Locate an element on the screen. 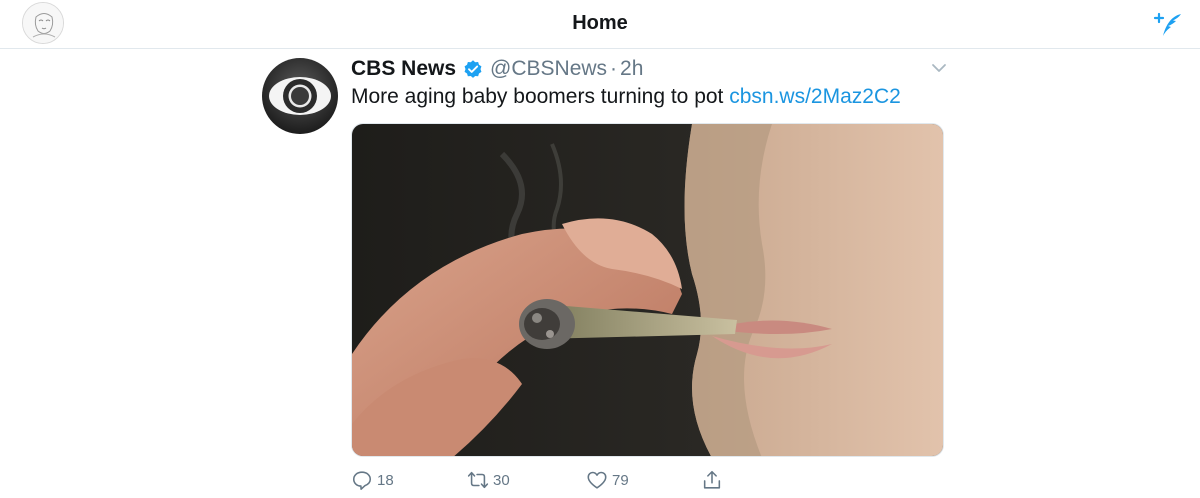 This screenshot has width=1200, height=498. page-title: Home is located at coordinates (600, 23).